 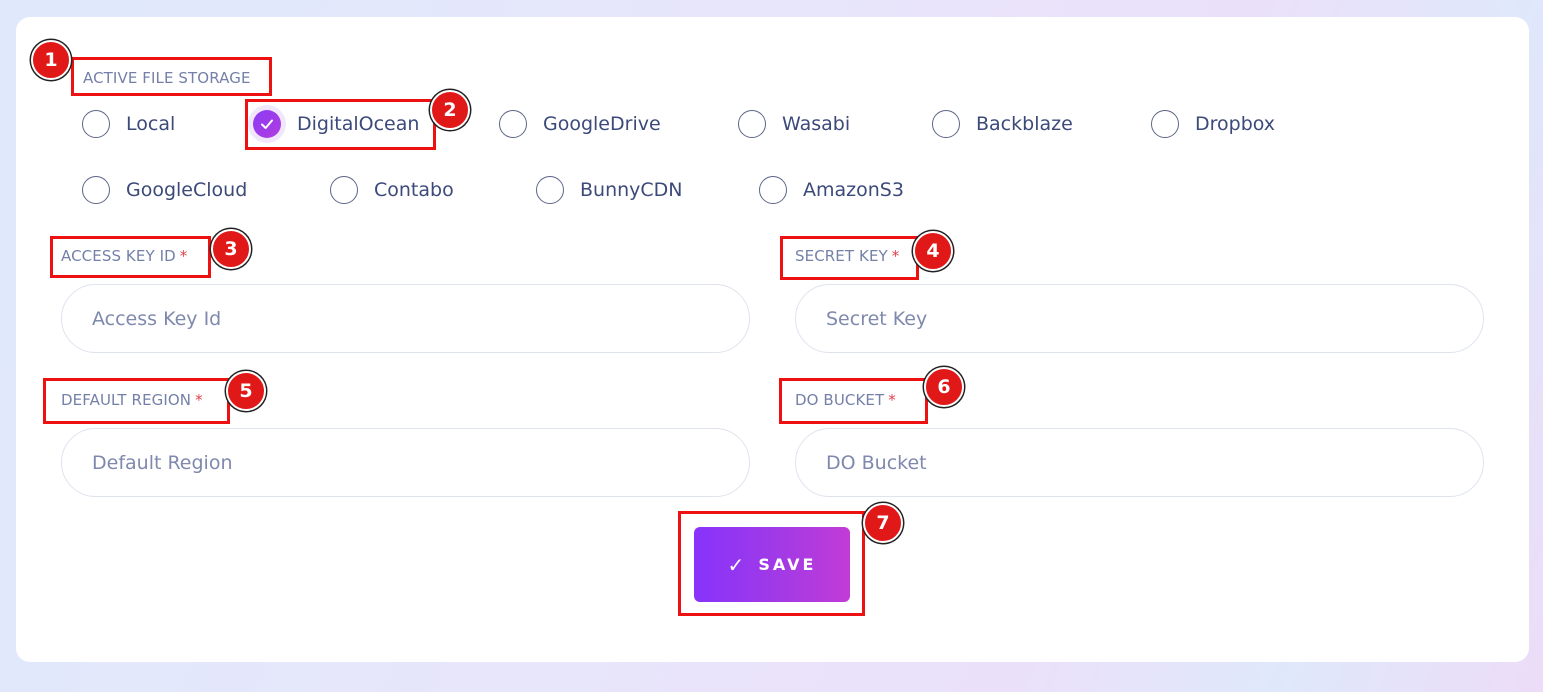 I want to click on radio-label-dropbox: Dropbox, so click(x=1235, y=124).